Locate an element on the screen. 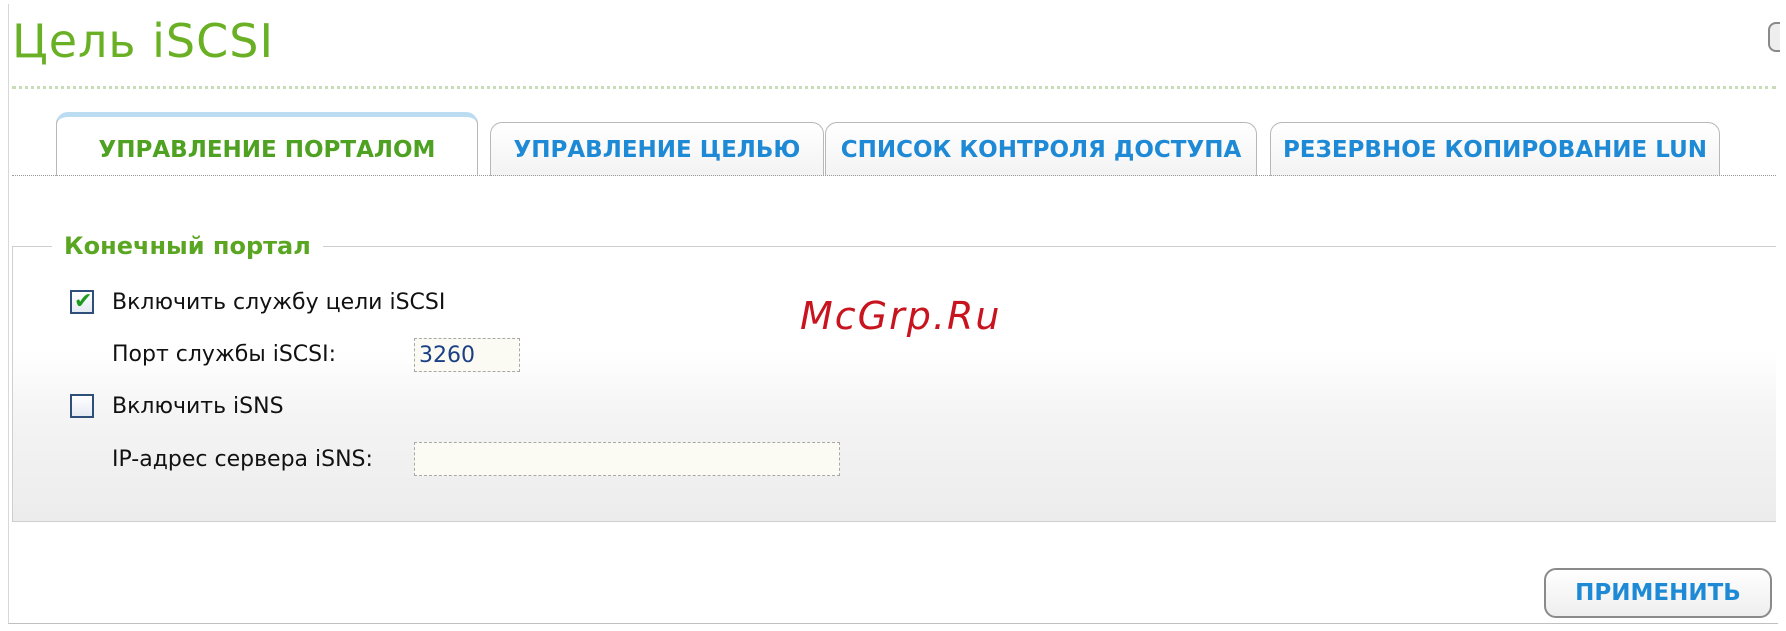  page-title: Цель iSCSI is located at coordinates (143, 41).